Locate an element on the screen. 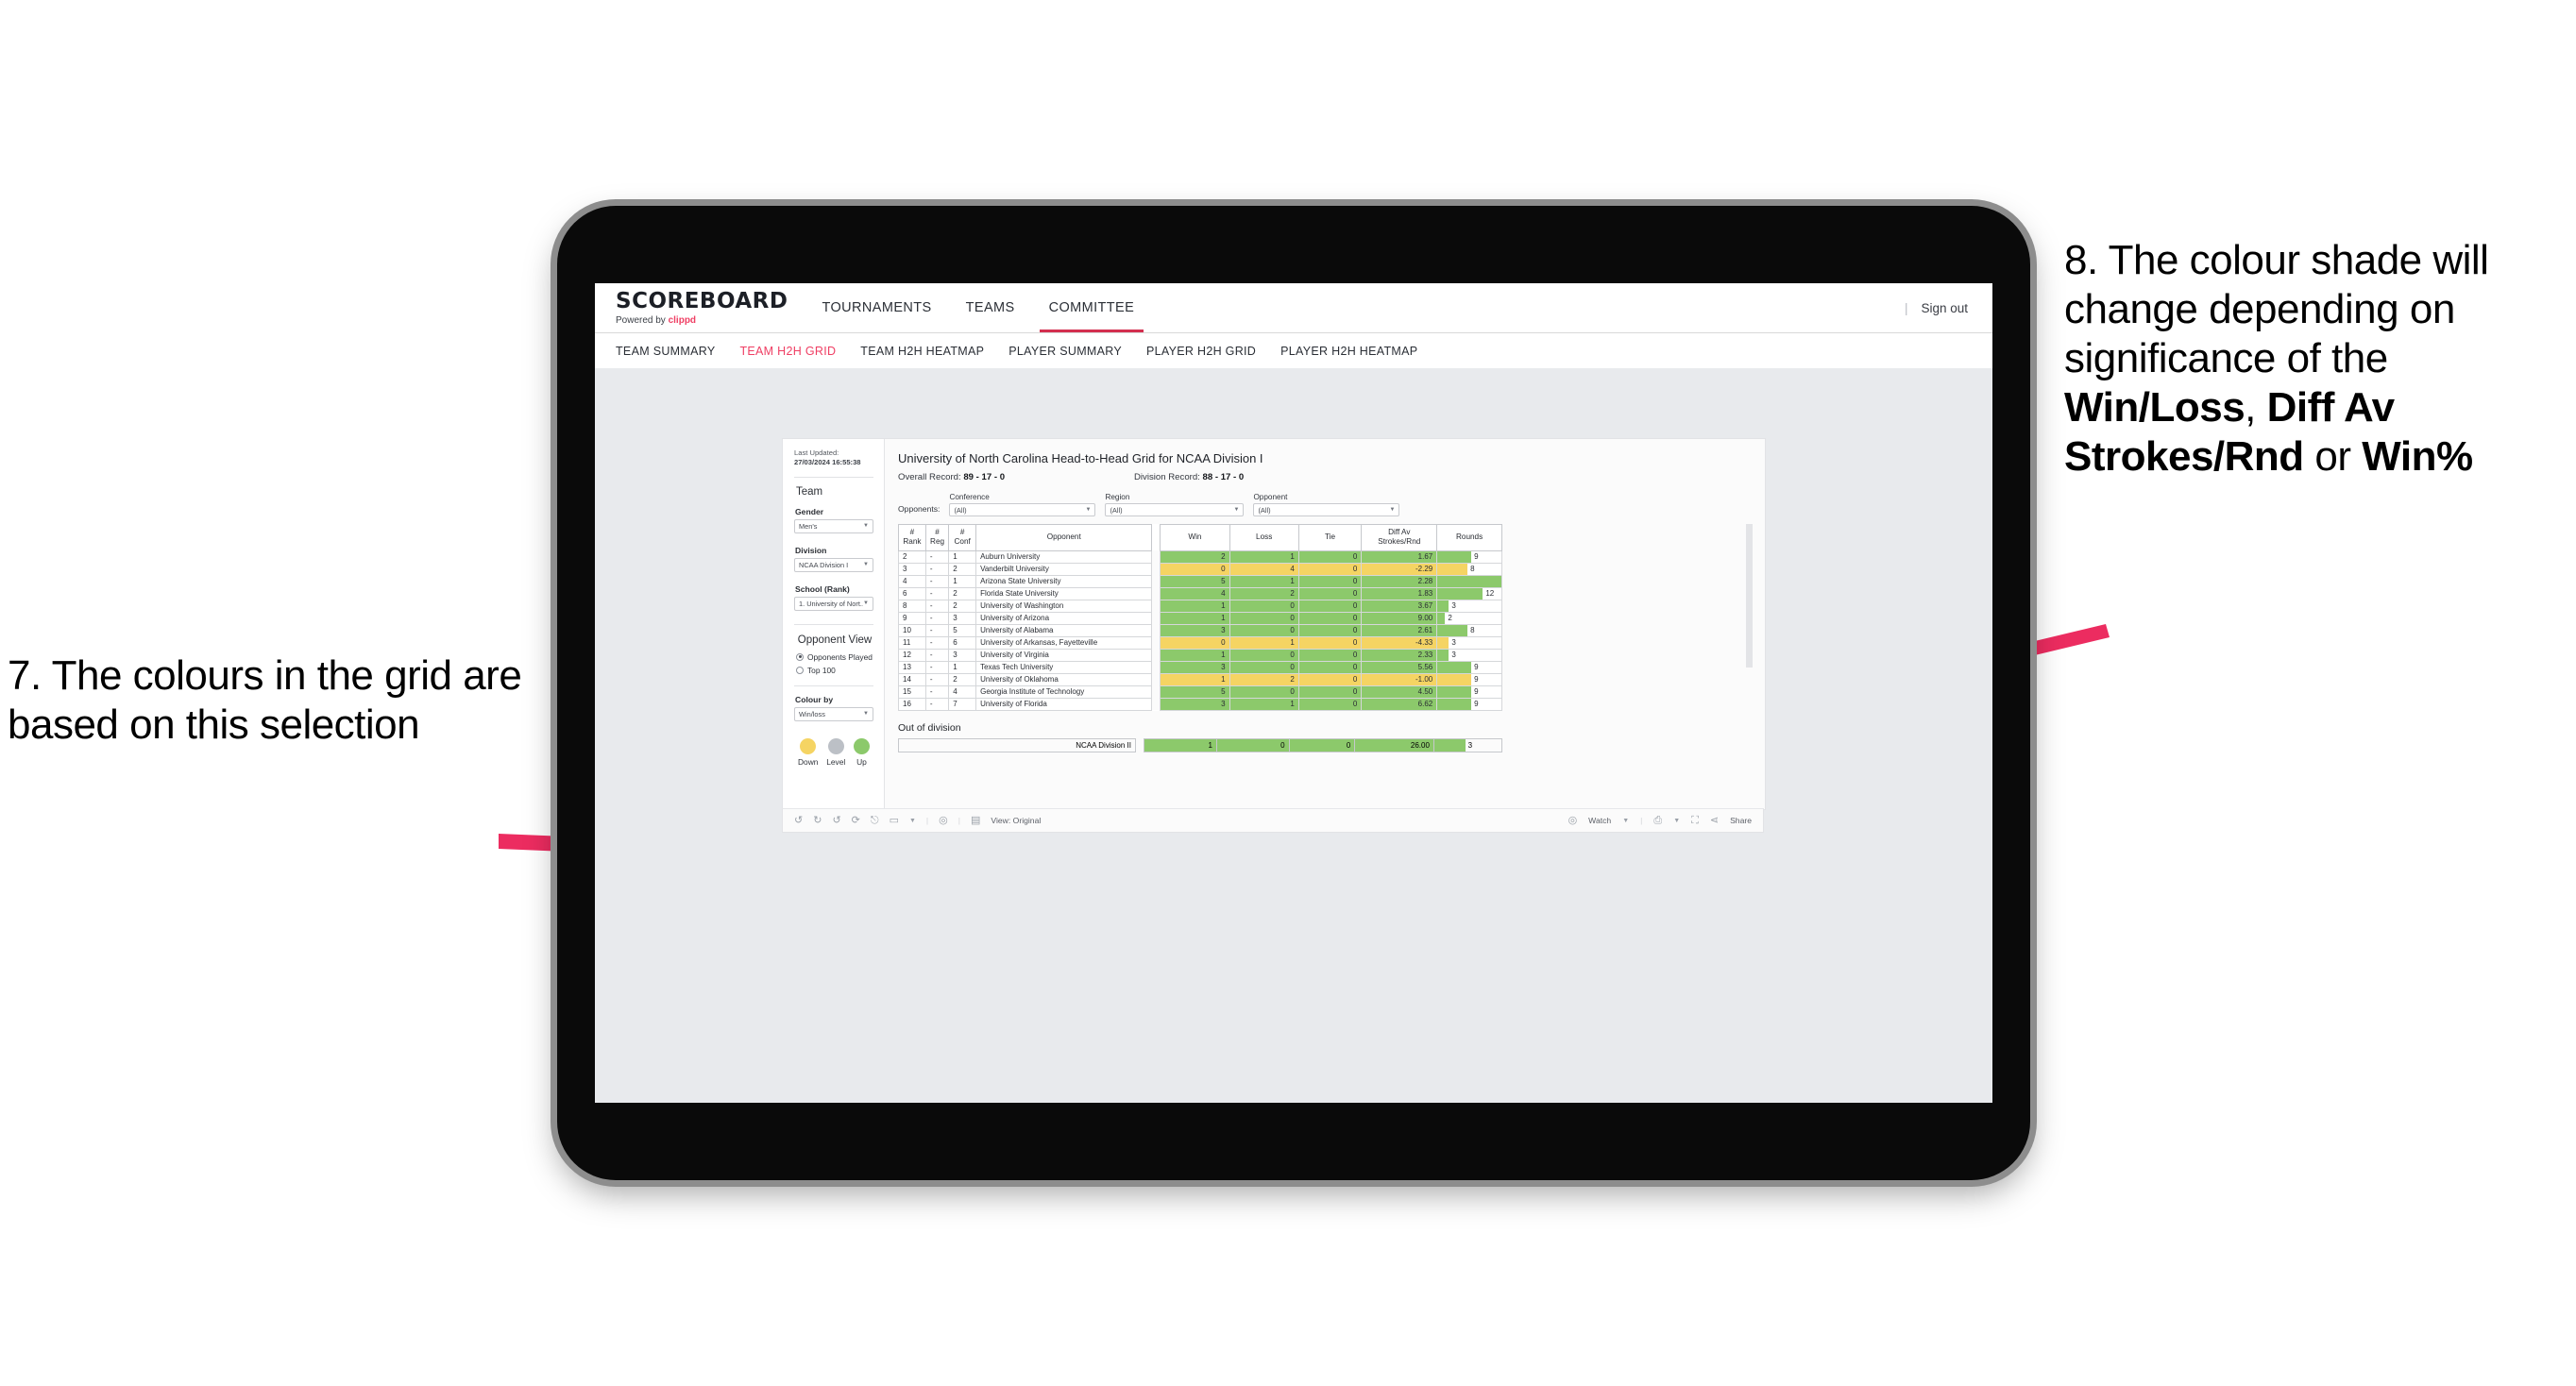 Image resolution: width=2576 pixels, height=1386 pixels. school-rank-select: 1. University of Nort... ▼ is located at coordinates (833, 603).